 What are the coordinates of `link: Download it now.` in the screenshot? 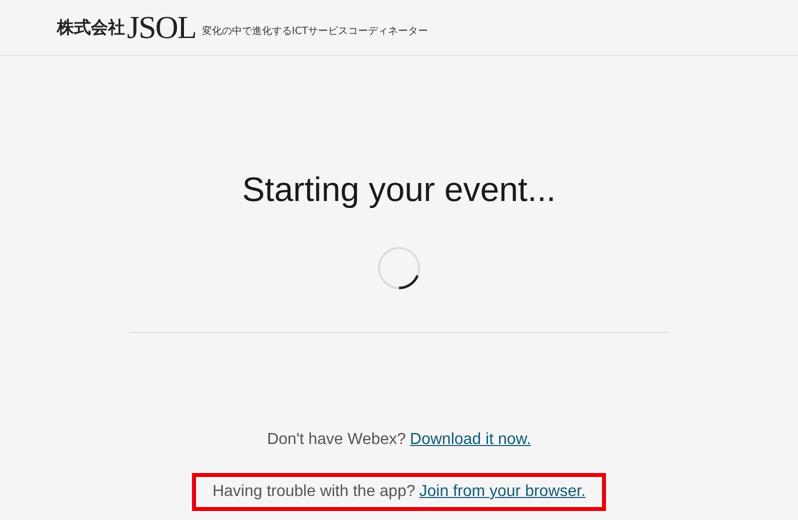 It's located at (470, 439).